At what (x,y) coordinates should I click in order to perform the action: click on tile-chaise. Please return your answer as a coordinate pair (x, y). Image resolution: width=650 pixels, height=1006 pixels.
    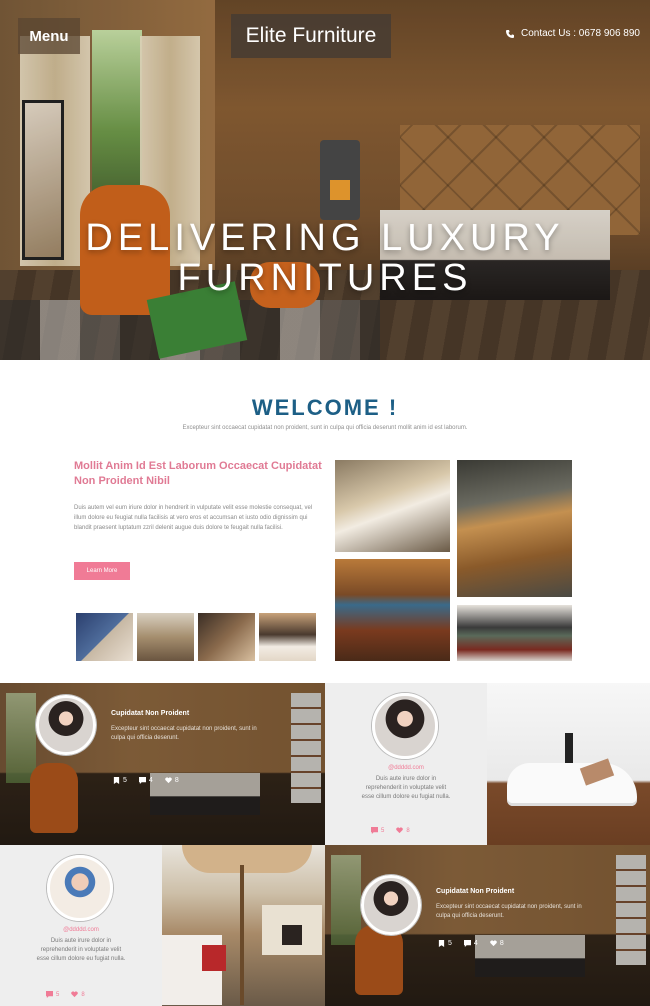
    Looking at the image, I should click on (572, 783).